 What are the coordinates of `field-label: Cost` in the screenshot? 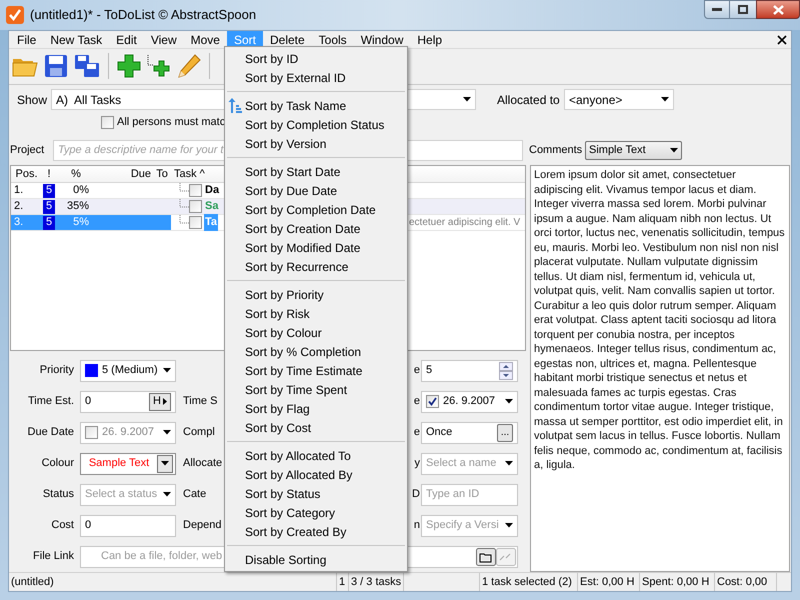 It's located at (62, 526).